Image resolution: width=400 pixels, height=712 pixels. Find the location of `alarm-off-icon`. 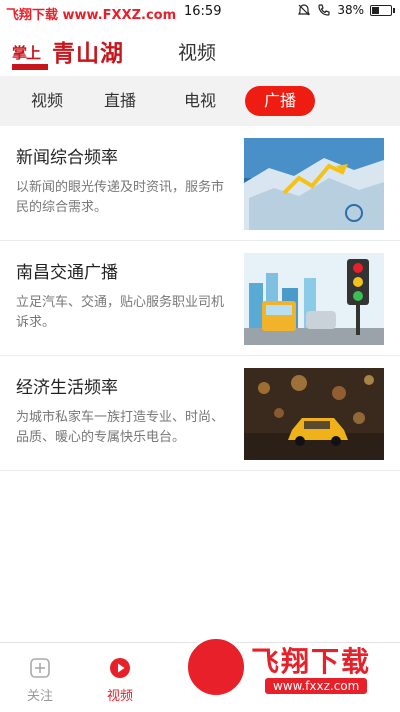

alarm-off-icon is located at coordinates (304, 10).